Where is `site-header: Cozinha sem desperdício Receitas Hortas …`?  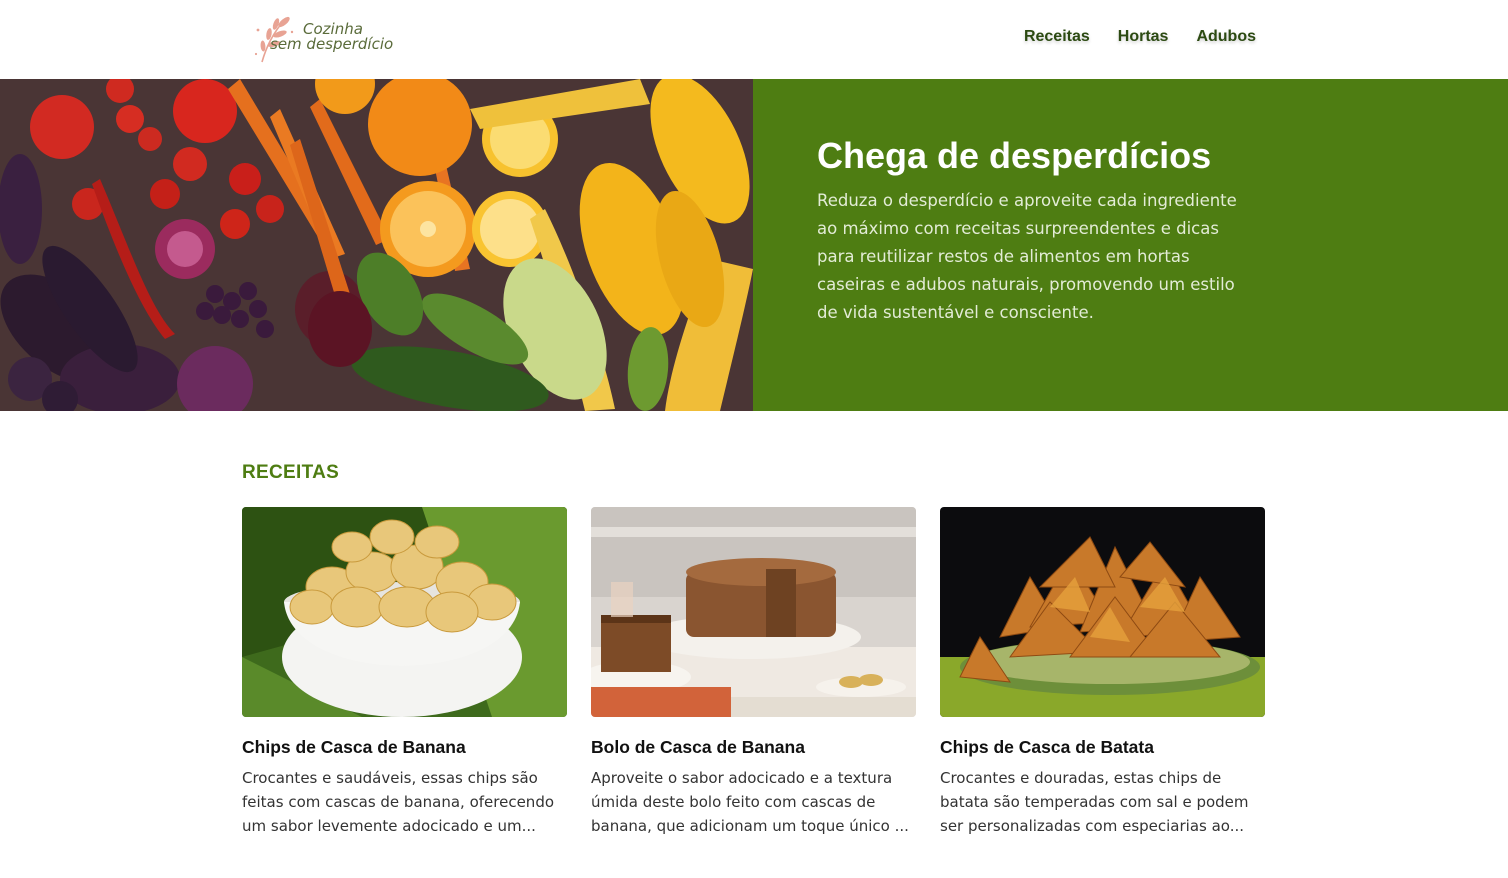
site-header: Cozinha sem desperdício Receitas Hortas … is located at coordinates (754, 39).